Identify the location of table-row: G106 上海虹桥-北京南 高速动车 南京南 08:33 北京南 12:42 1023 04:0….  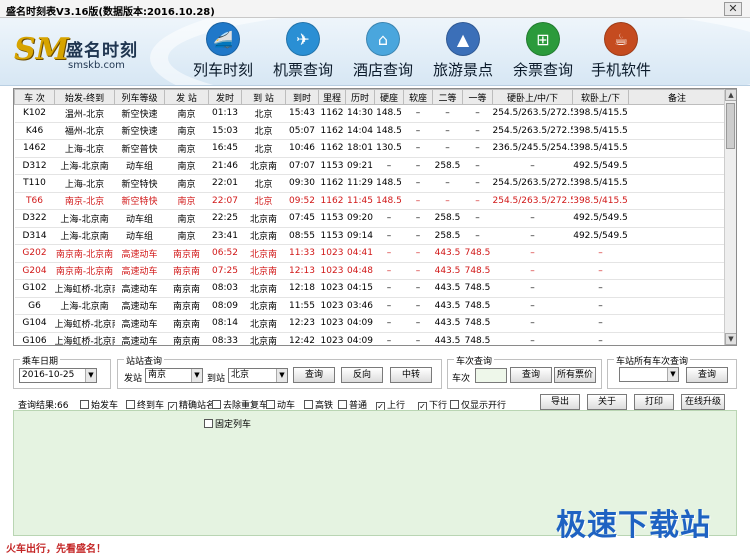
(370, 338).